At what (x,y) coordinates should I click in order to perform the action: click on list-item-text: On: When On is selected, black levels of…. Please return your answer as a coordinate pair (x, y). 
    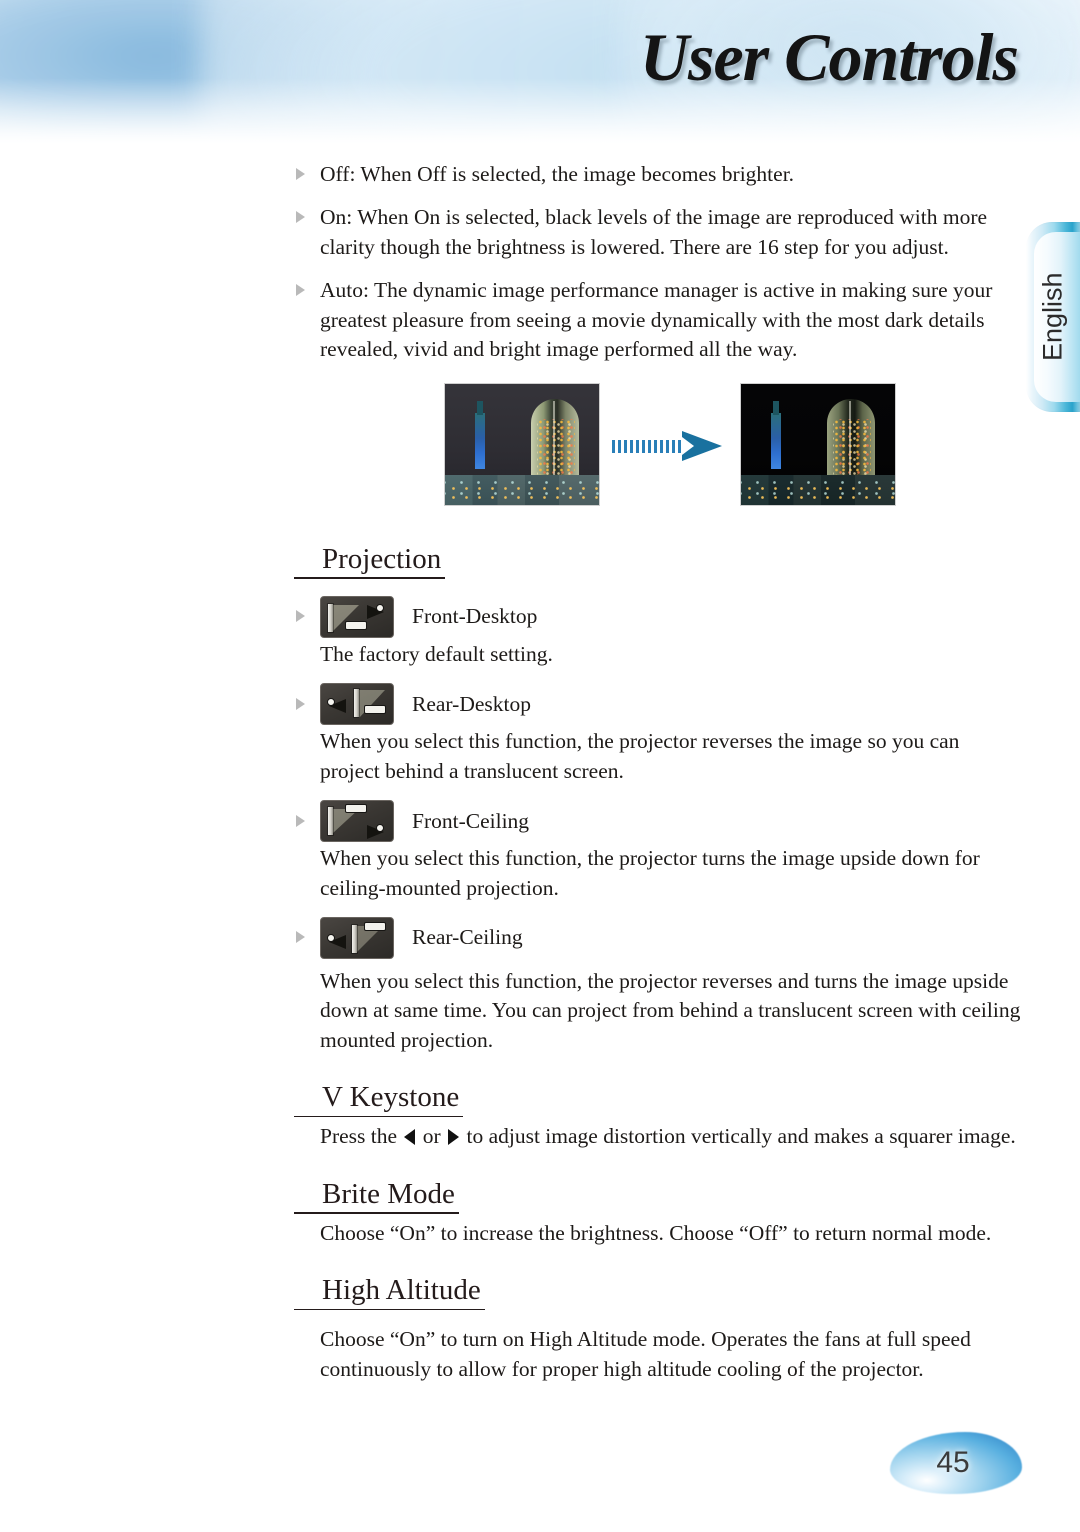
    Looking at the image, I should click on (654, 232).